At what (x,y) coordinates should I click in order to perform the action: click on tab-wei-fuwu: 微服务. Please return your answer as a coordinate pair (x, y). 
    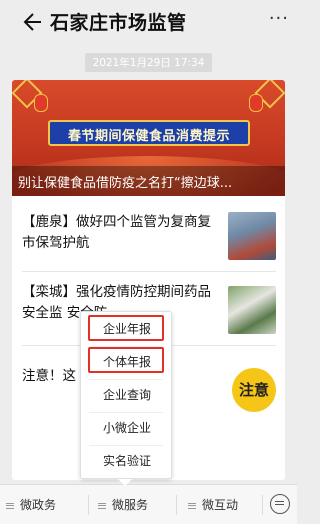
    Looking at the image, I should click on (123, 504).